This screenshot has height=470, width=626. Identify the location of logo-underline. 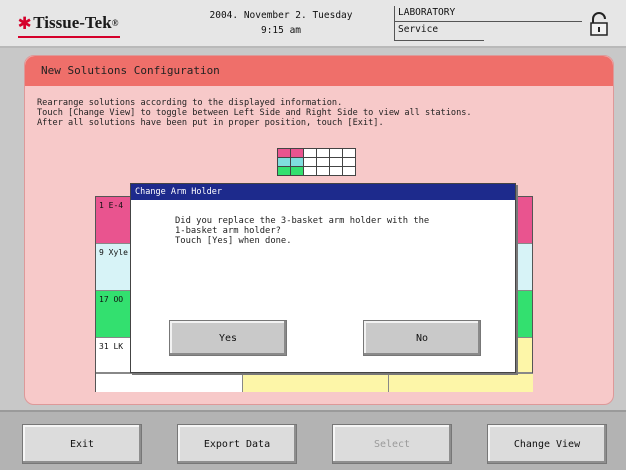
(69, 37).